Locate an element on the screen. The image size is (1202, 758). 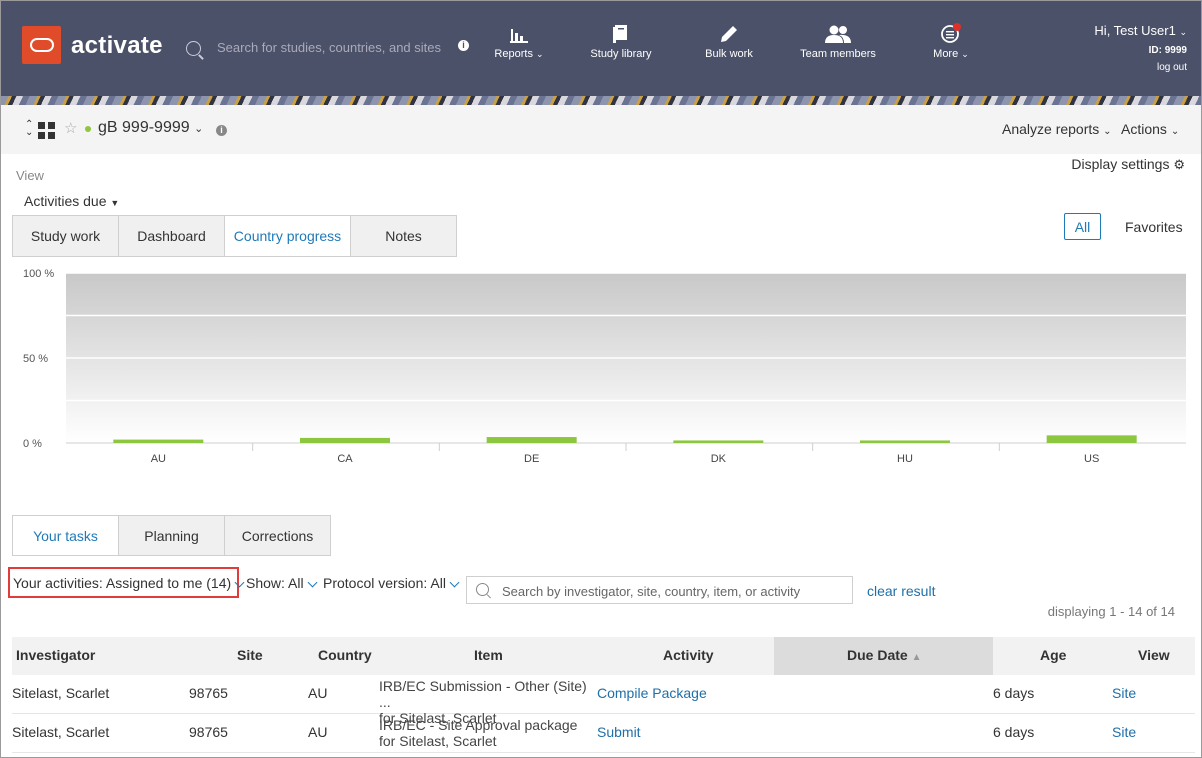
bar-chart-icon is located at coordinates (519, 32).